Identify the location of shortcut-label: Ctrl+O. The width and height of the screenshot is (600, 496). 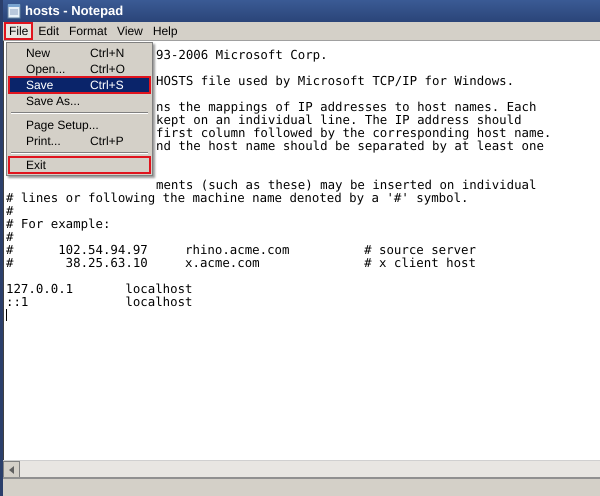
(108, 69).